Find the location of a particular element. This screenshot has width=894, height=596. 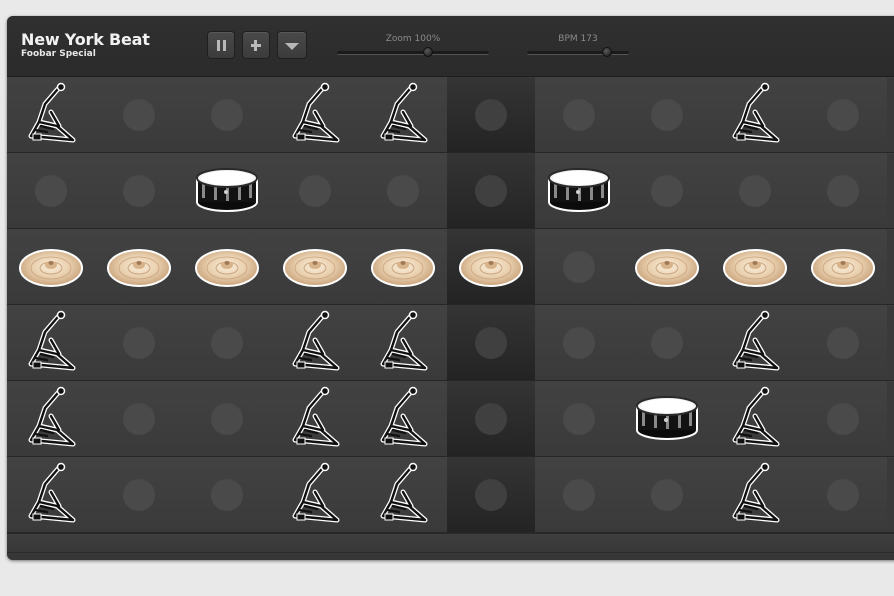

menu-dropdown-button is located at coordinates (292, 45).